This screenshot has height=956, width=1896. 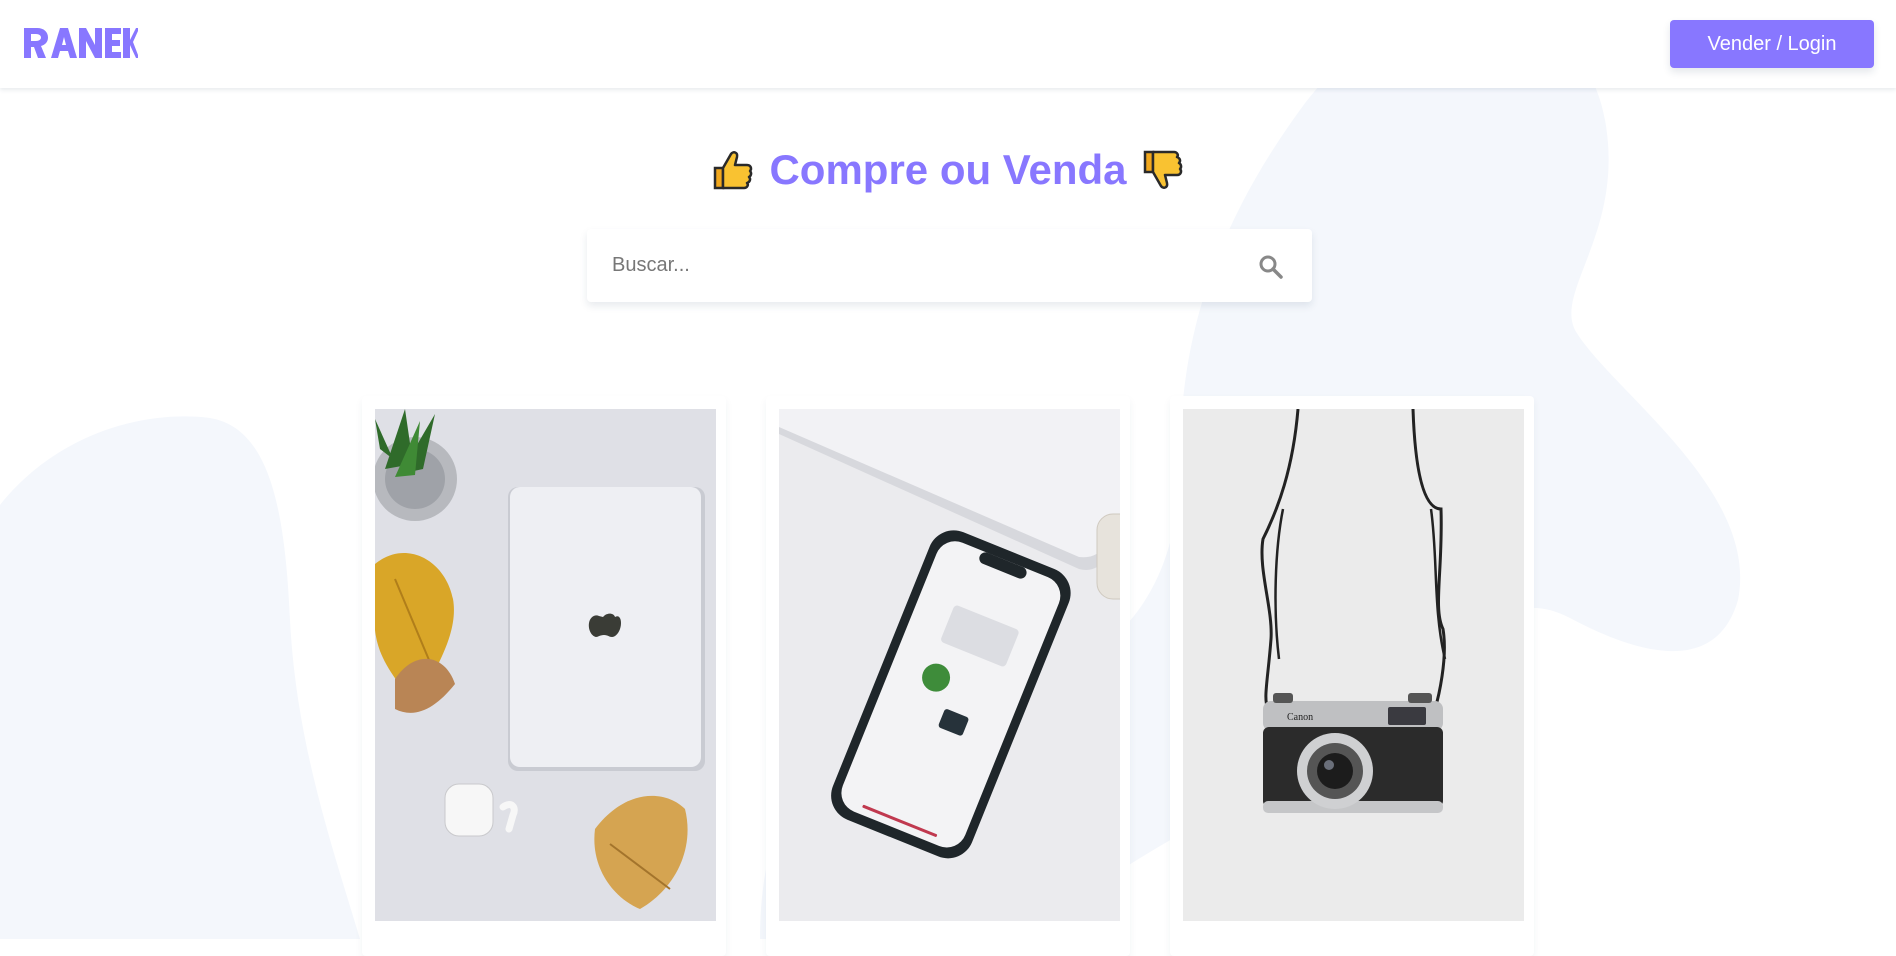 I want to click on thumbs-up-icon, so click(x=733, y=170).